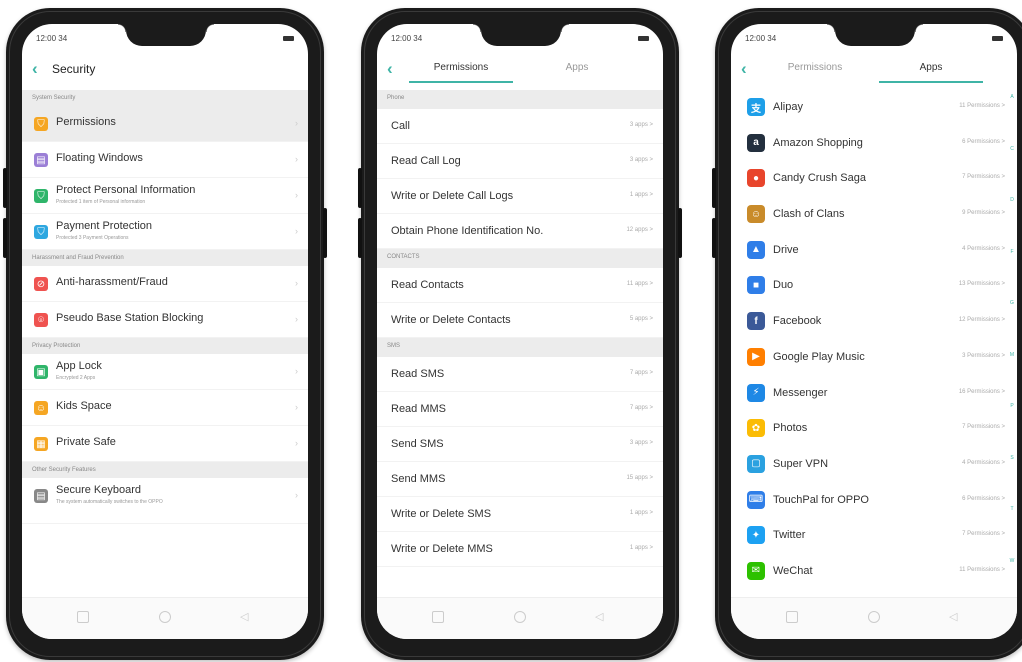 Image resolution: width=1022 pixels, height=662 pixels. What do you see at coordinates (783, 285) in the screenshot?
I see `app-name: Duo` at bounding box center [783, 285].